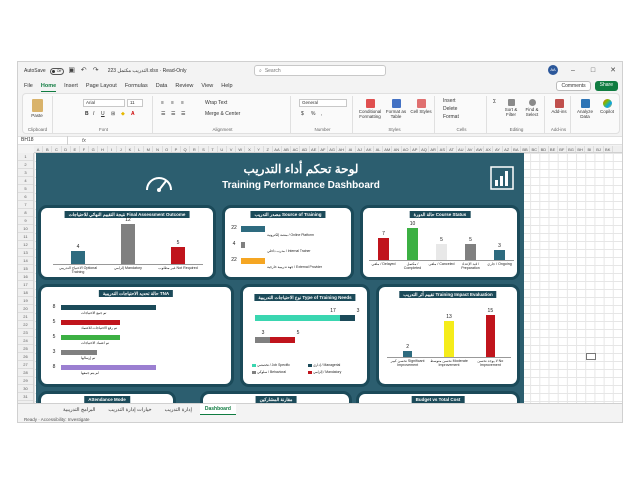  I want to click on maximize-icon: □, so click(593, 70).